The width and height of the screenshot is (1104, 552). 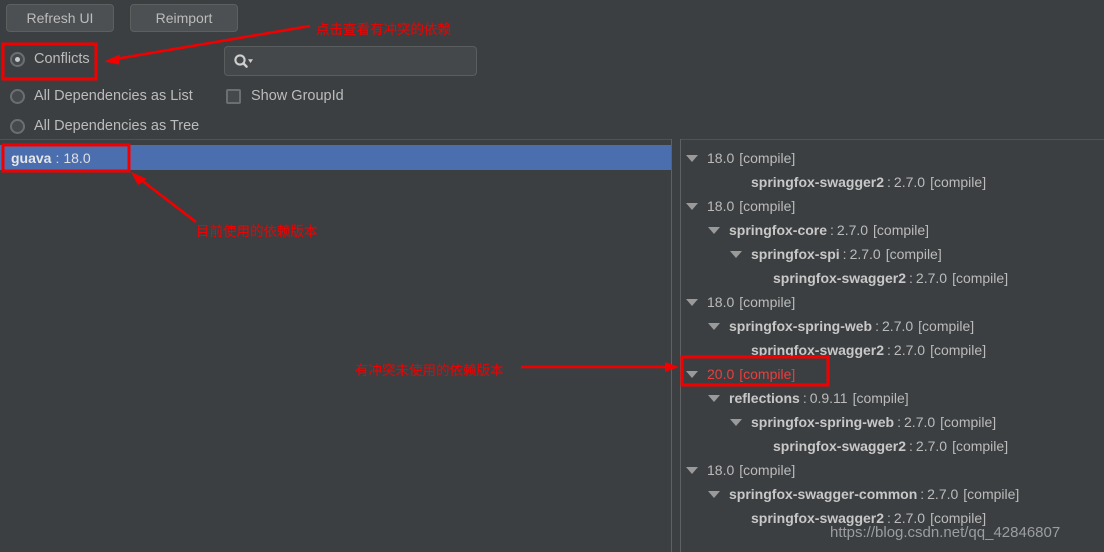 I want to click on tree-artifact-name: reflections, so click(x=764, y=398).